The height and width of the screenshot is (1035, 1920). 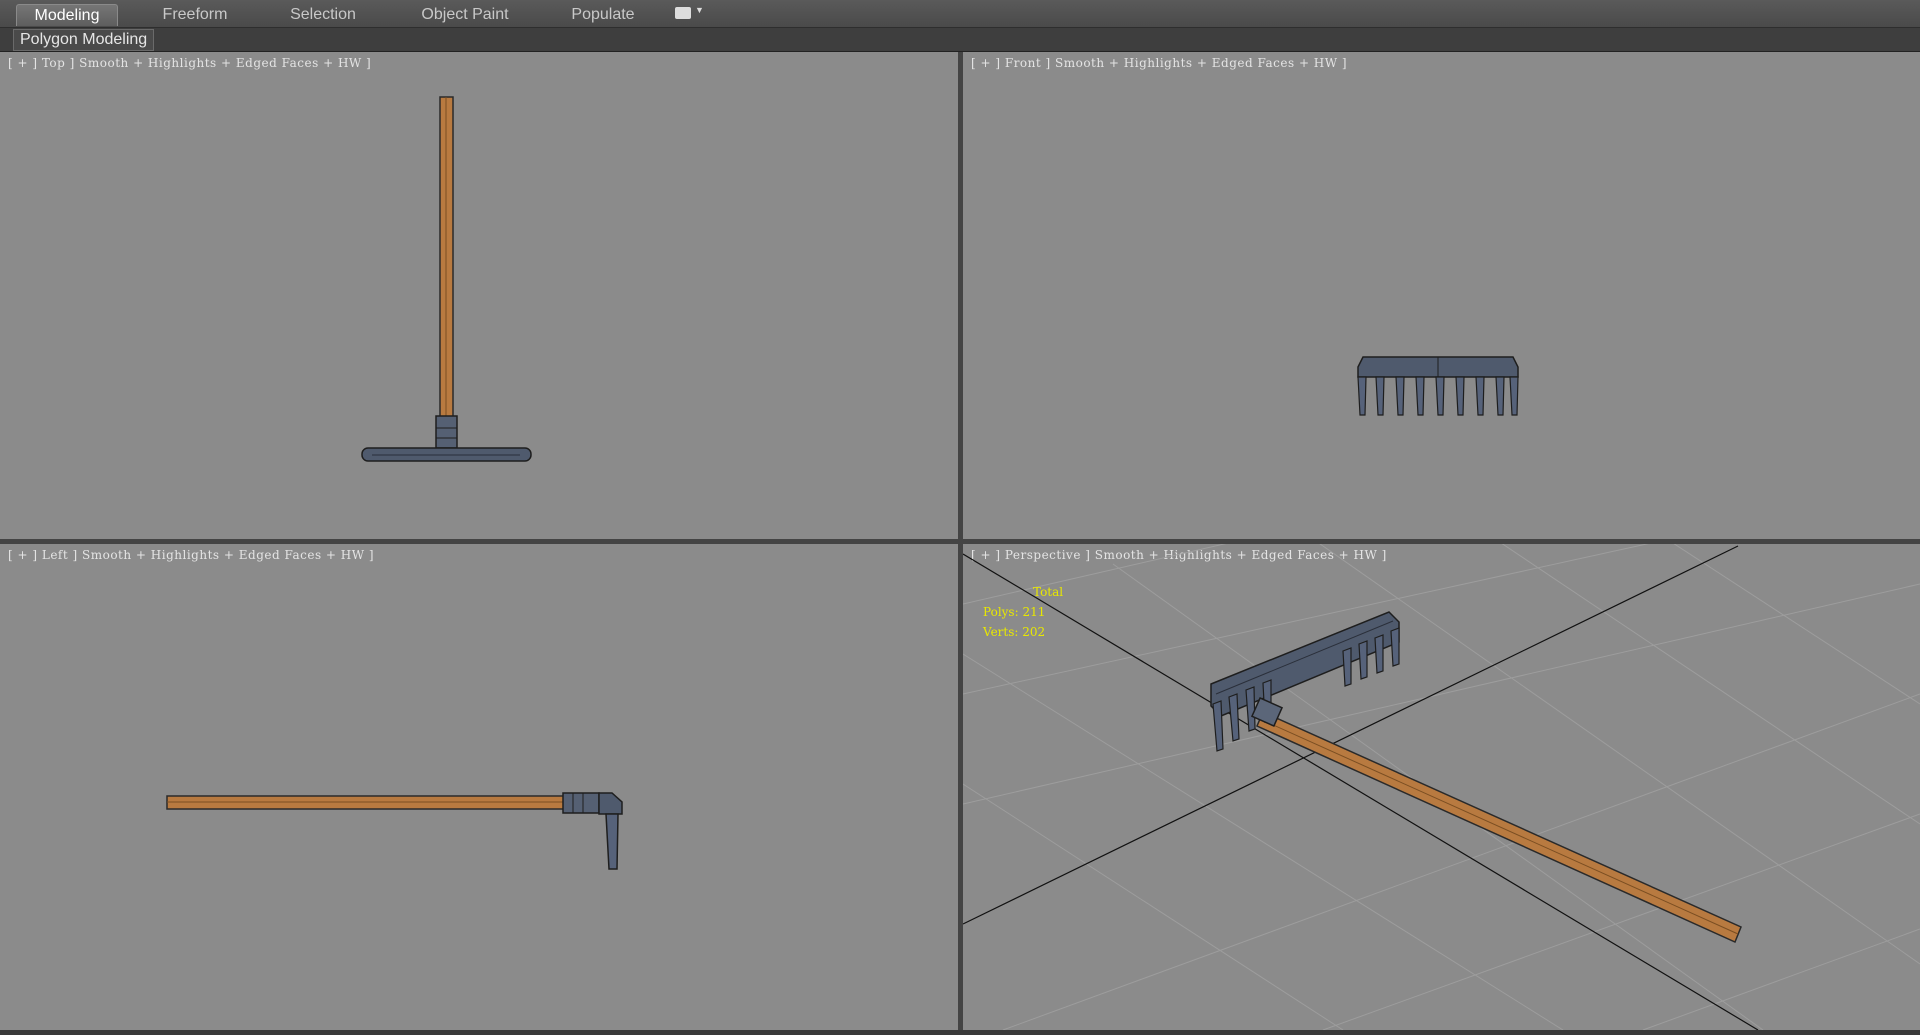 I want to click on tab-selection: Selection, so click(x=323, y=14).